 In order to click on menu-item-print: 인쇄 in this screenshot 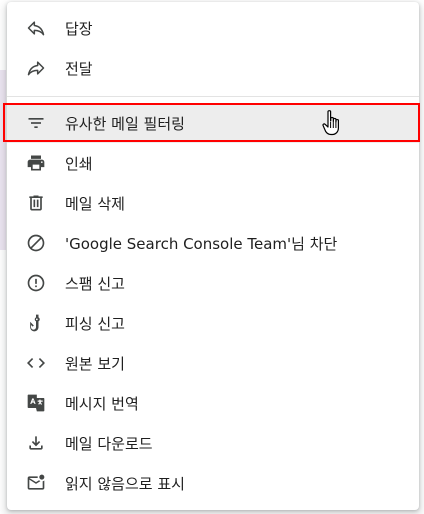, I will do `click(213, 163)`.